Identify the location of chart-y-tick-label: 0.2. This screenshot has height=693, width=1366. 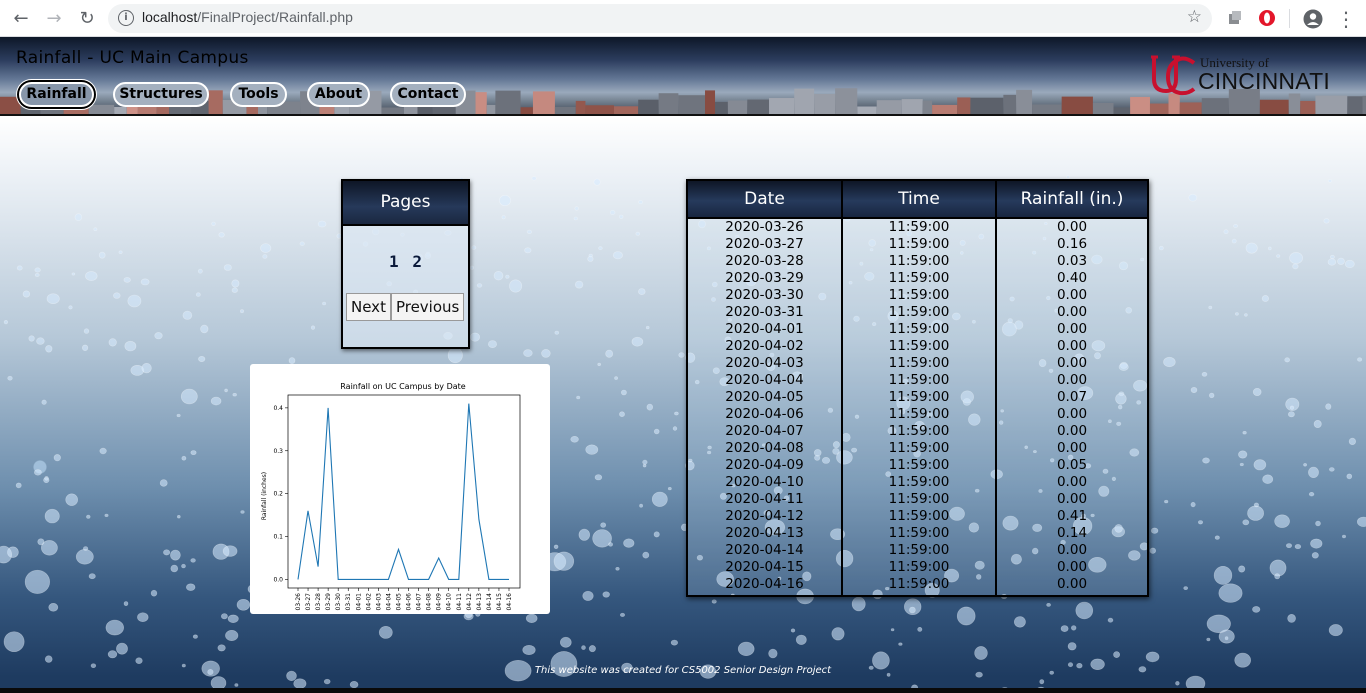
(278, 494).